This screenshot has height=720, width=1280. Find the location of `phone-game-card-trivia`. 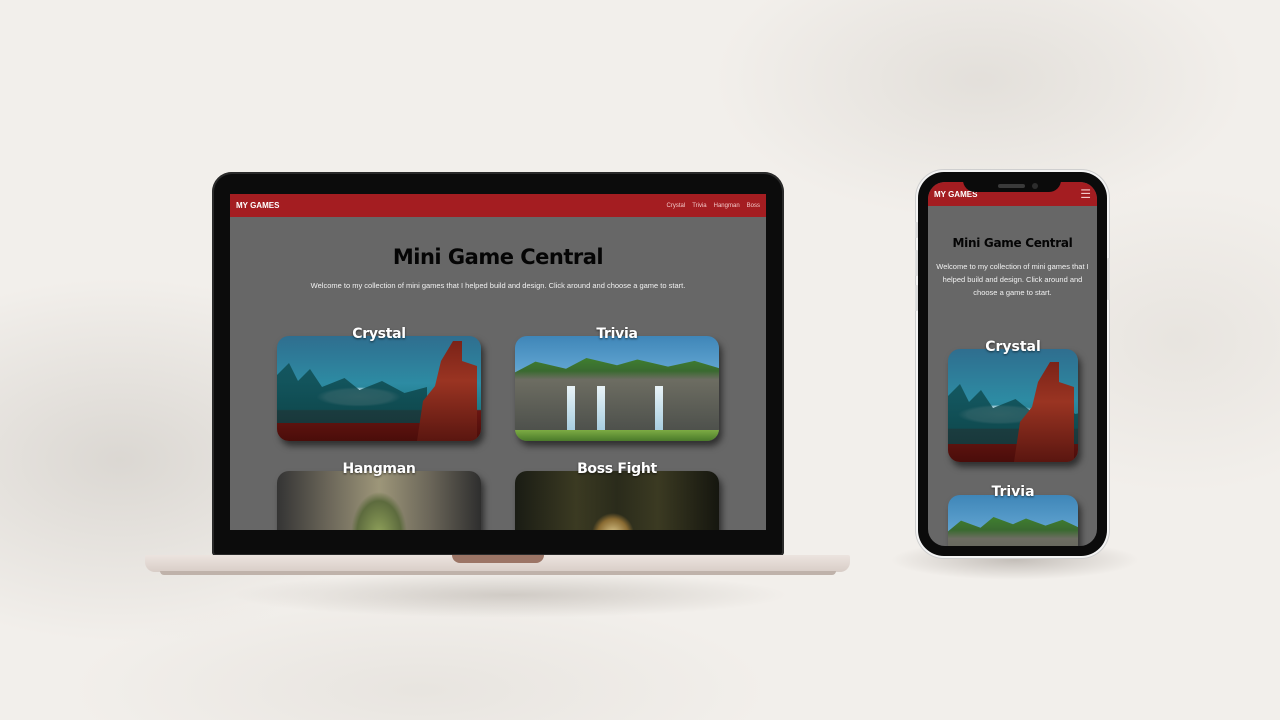

phone-game-card-trivia is located at coordinates (1013, 520).